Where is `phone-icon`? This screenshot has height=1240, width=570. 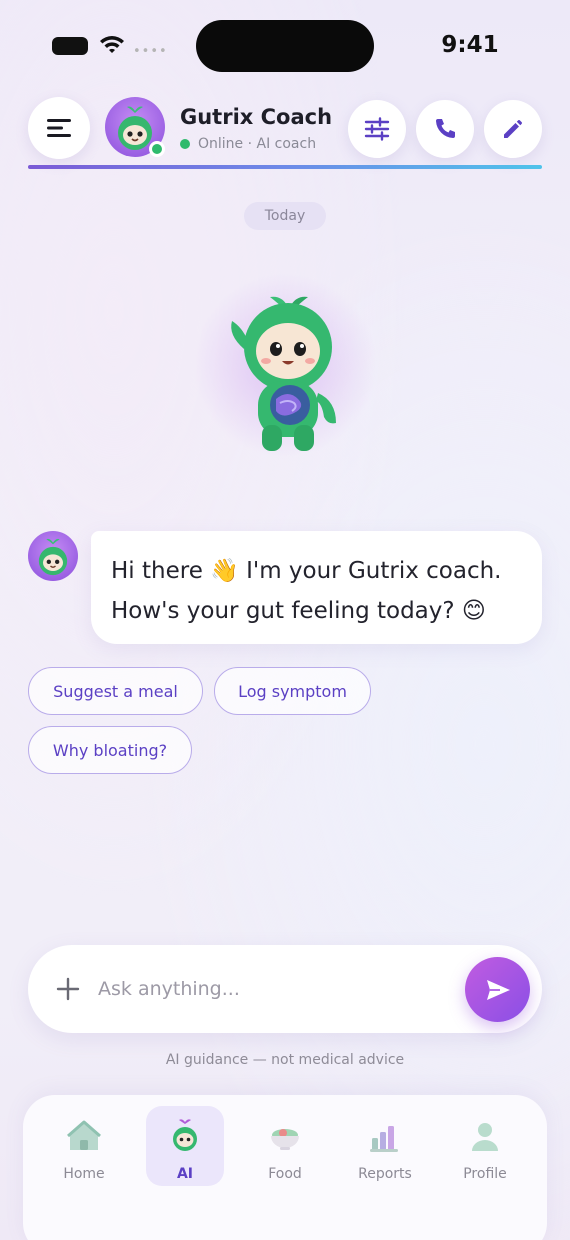 phone-icon is located at coordinates (445, 128).